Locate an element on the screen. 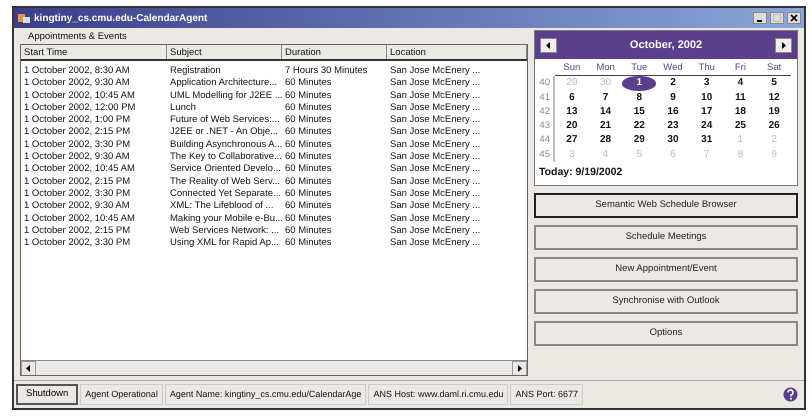 The image size is (812, 416). calendar-day: 3 is located at coordinates (707, 83).